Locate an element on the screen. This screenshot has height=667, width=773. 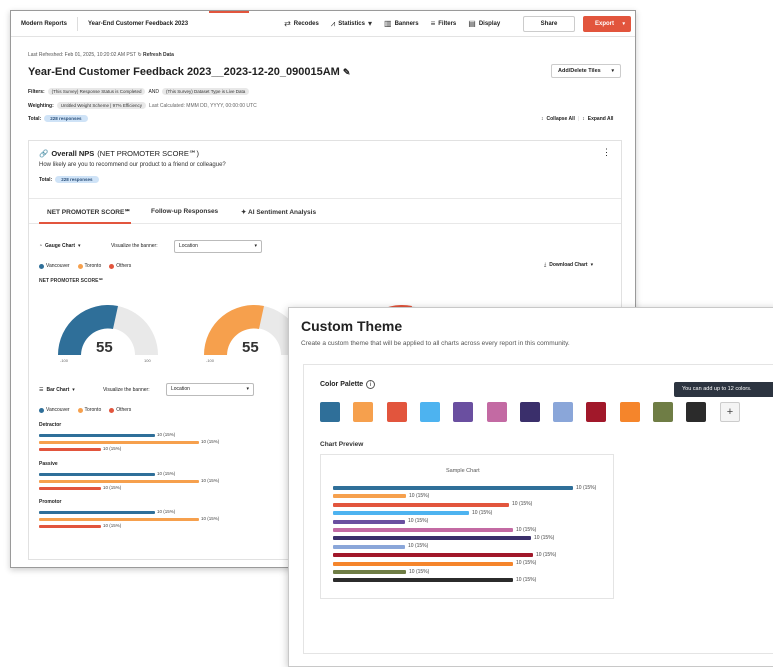
gauge-chart-select: ◔ Gauge Chart ▾ is located at coordinates (60, 246).